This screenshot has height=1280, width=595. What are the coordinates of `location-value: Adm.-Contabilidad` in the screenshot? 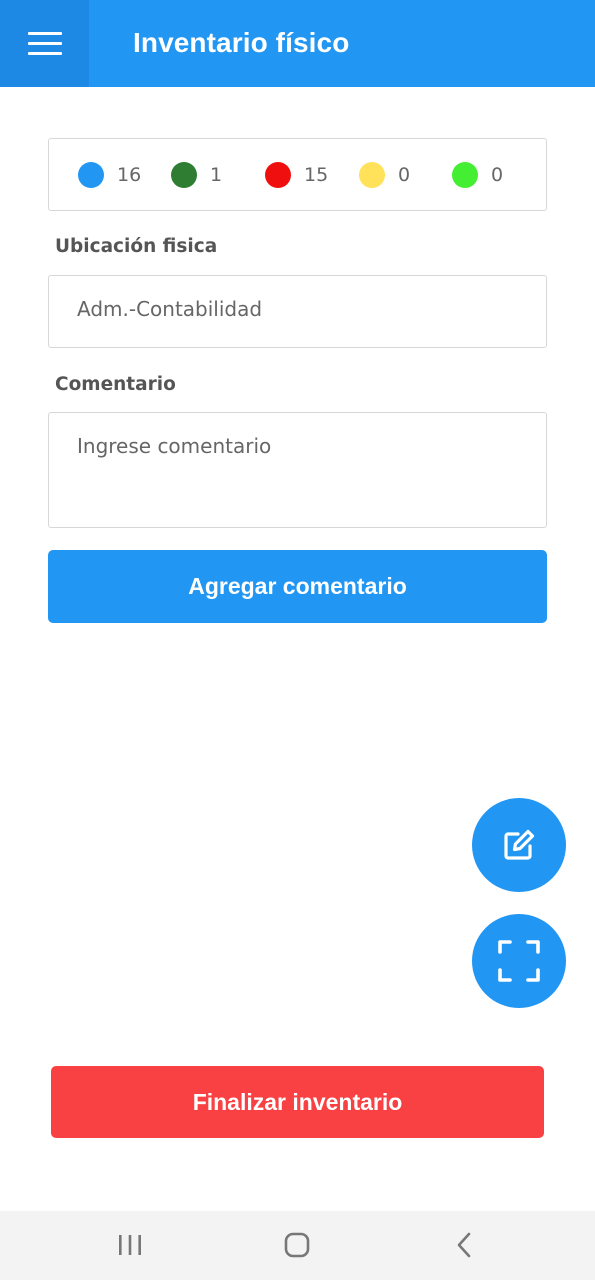 It's located at (170, 309).